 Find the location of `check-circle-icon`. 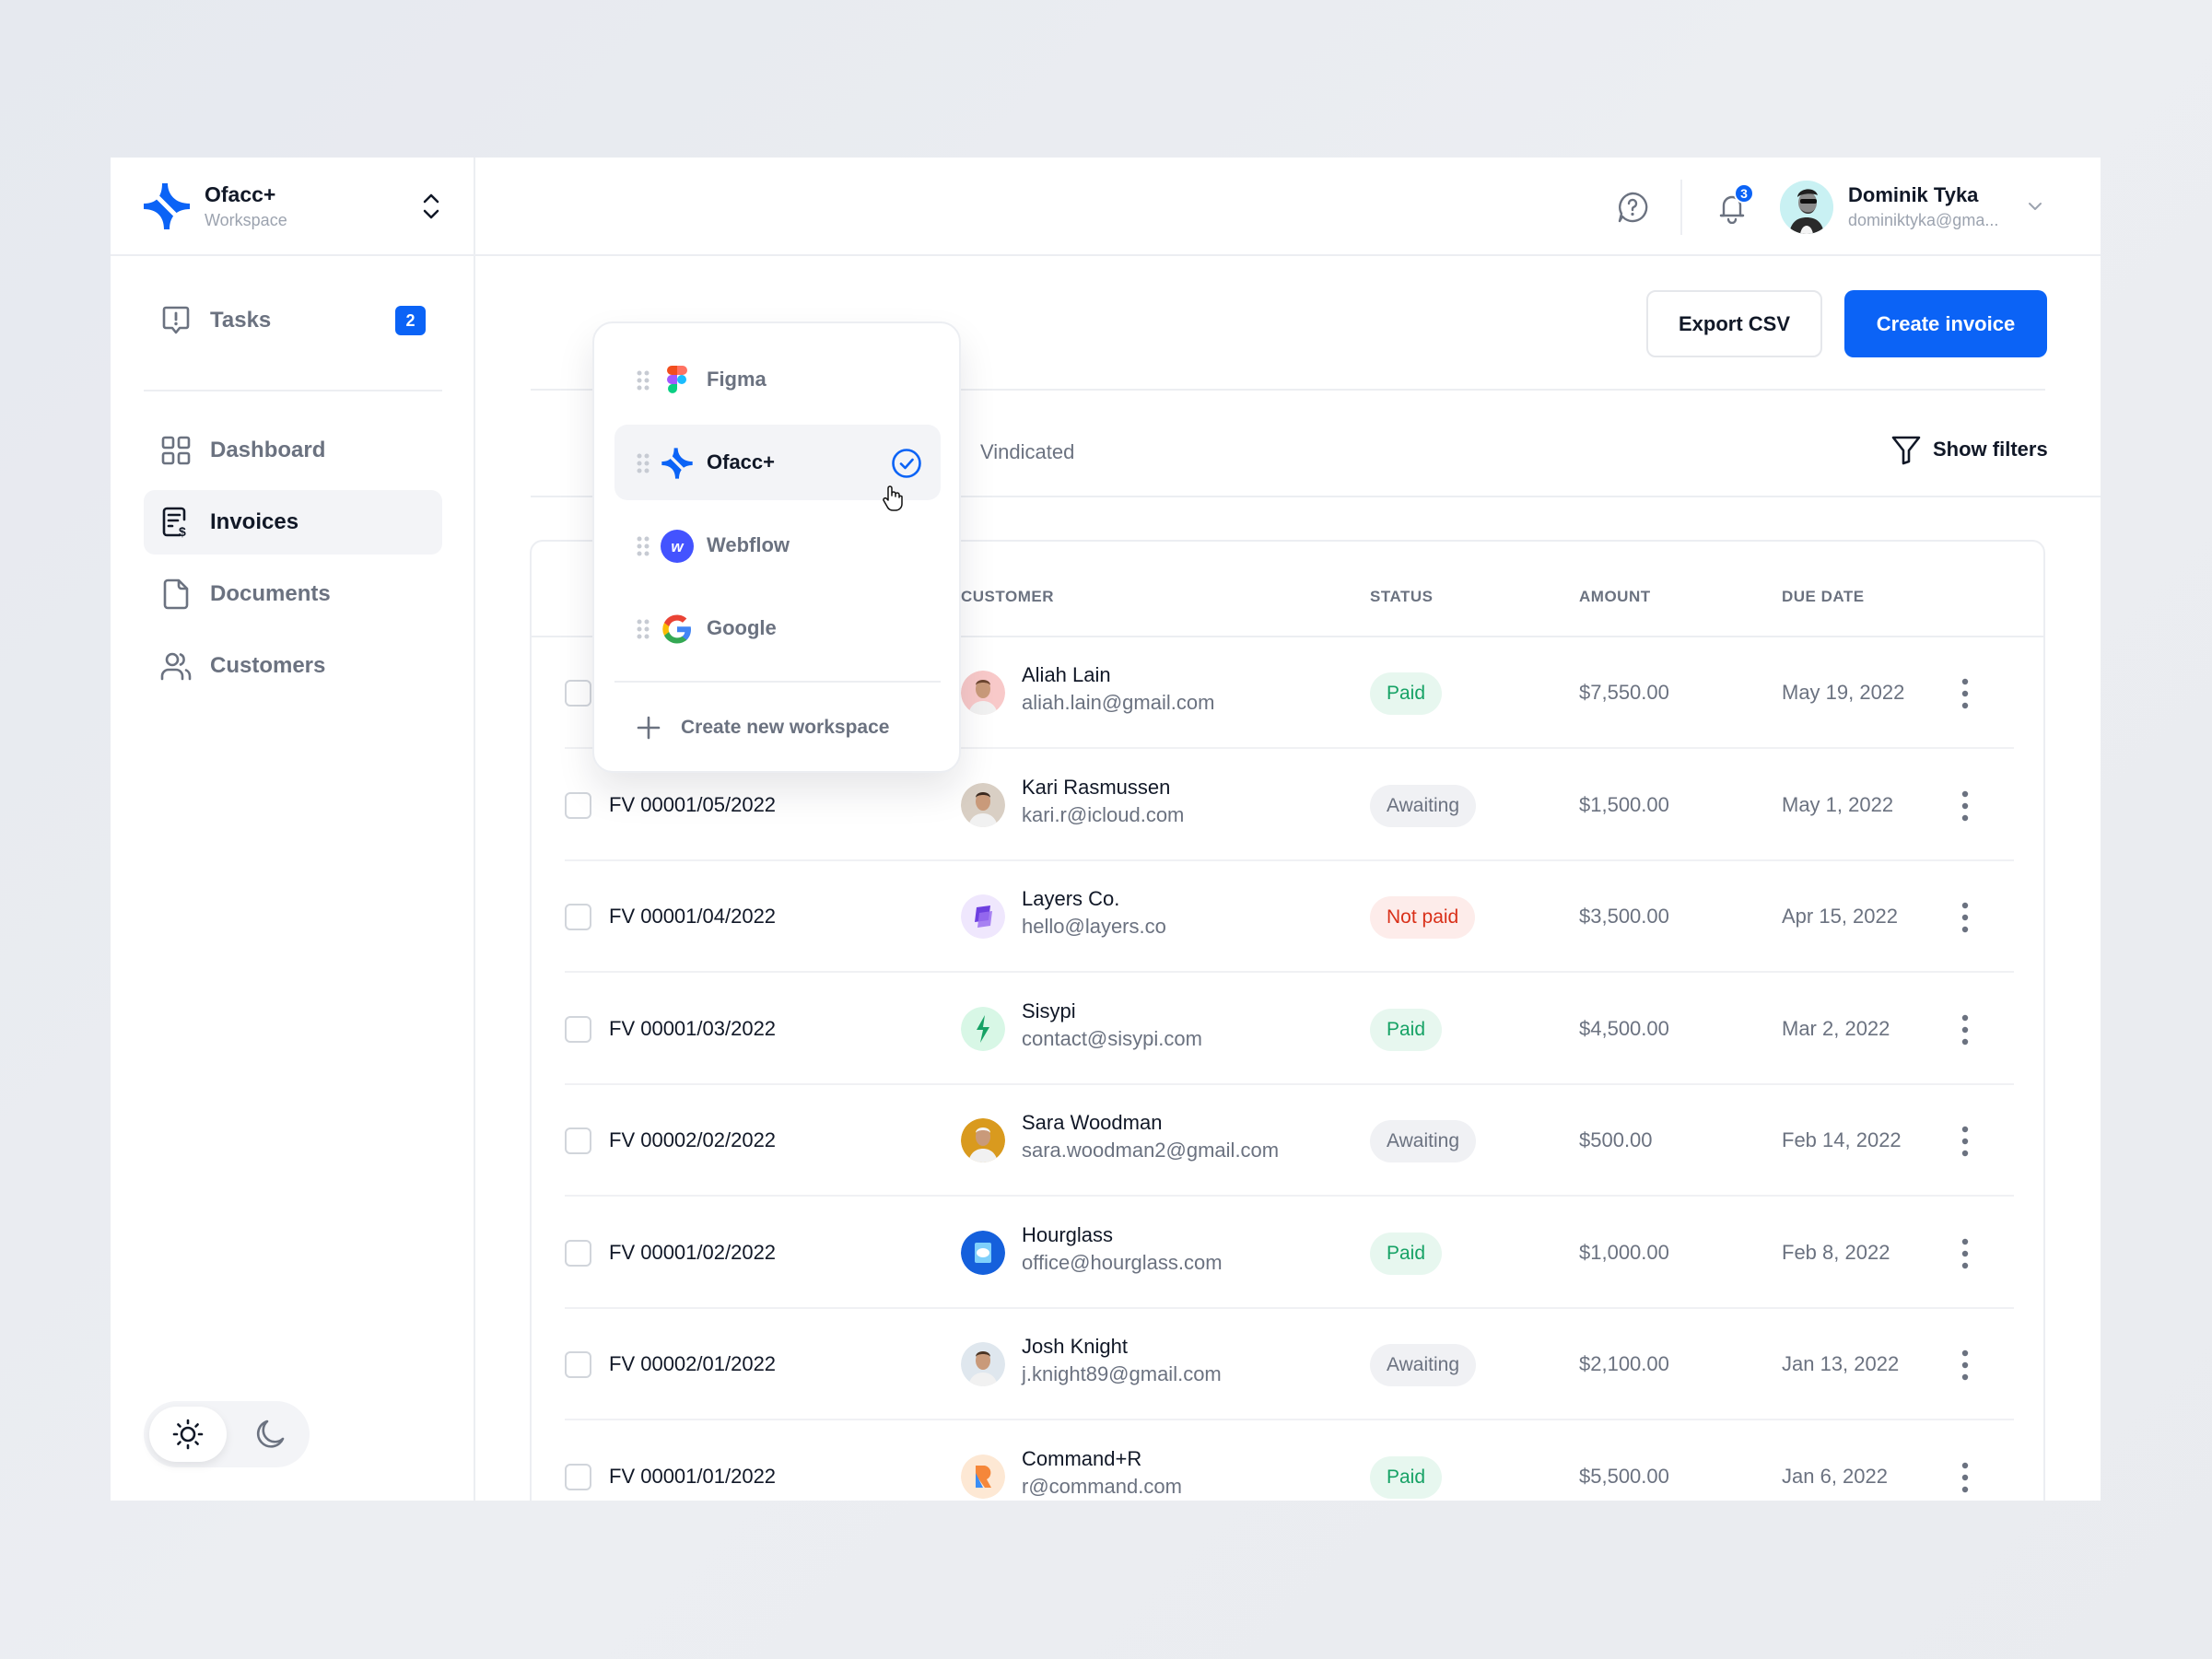

check-circle-icon is located at coordinates (906, 463).